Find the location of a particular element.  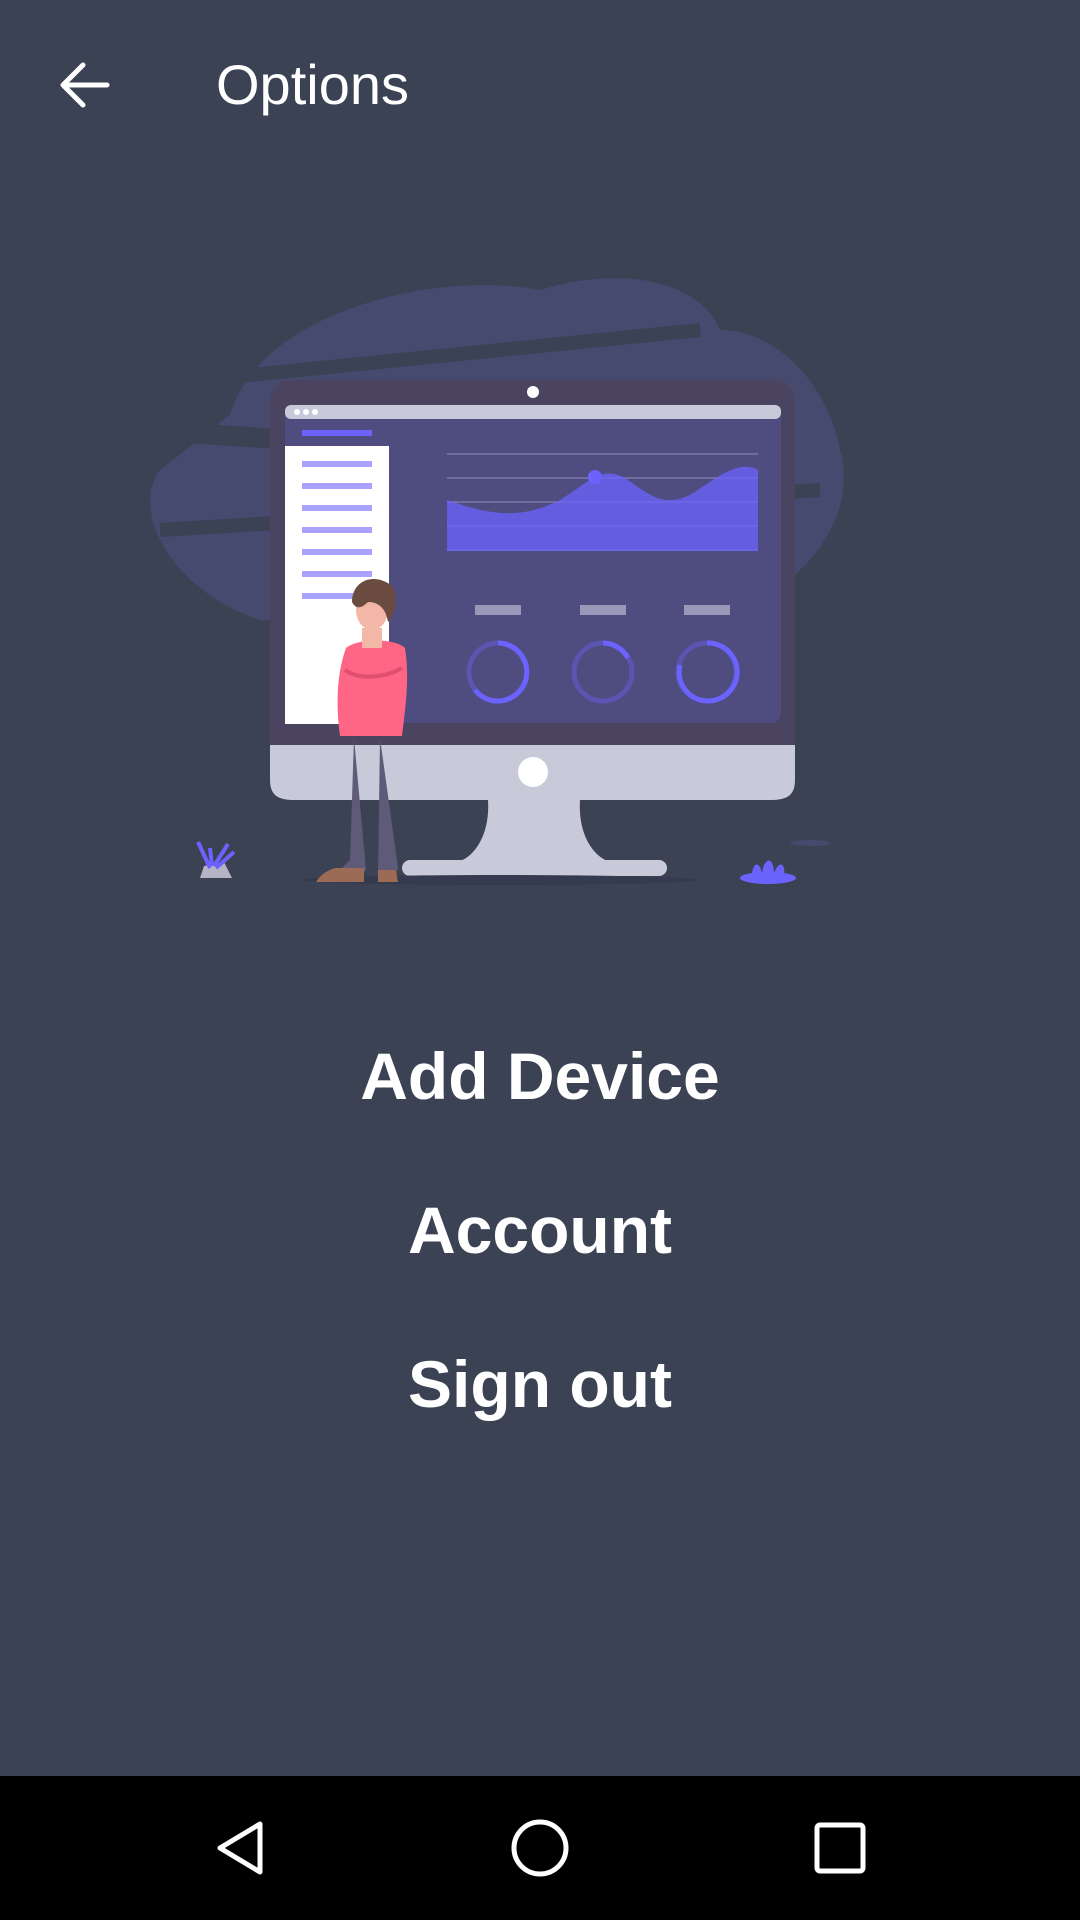

account-button: Account is located at coordinates (540, 1241).